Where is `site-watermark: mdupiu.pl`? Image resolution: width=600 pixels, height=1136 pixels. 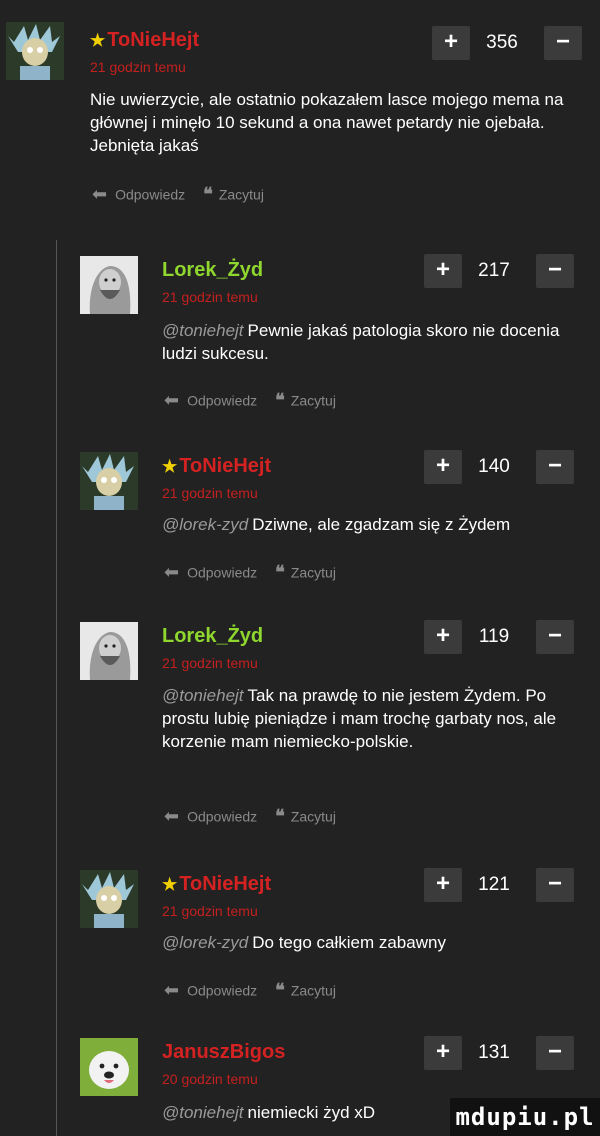
site-watermark: mdupiu.pl is located at coordinates (525, 1117).